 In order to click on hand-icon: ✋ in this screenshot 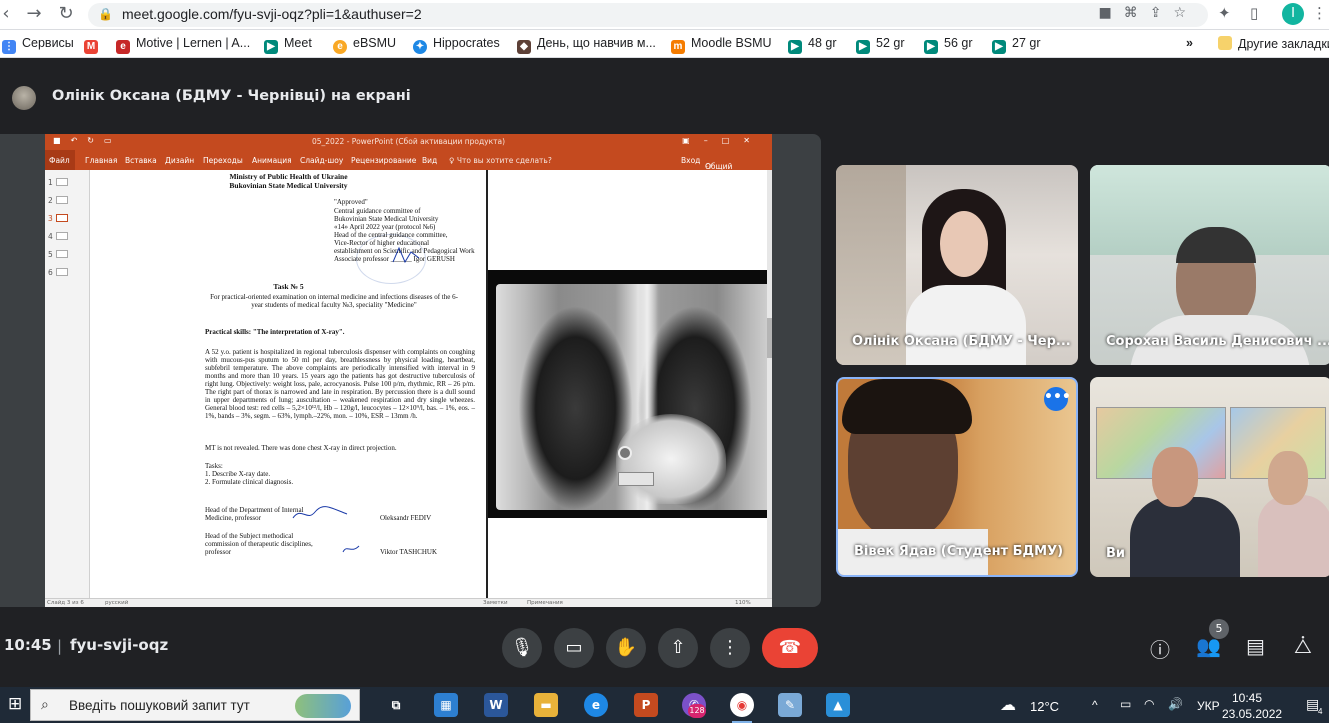, I will do `click(626, 647)`.